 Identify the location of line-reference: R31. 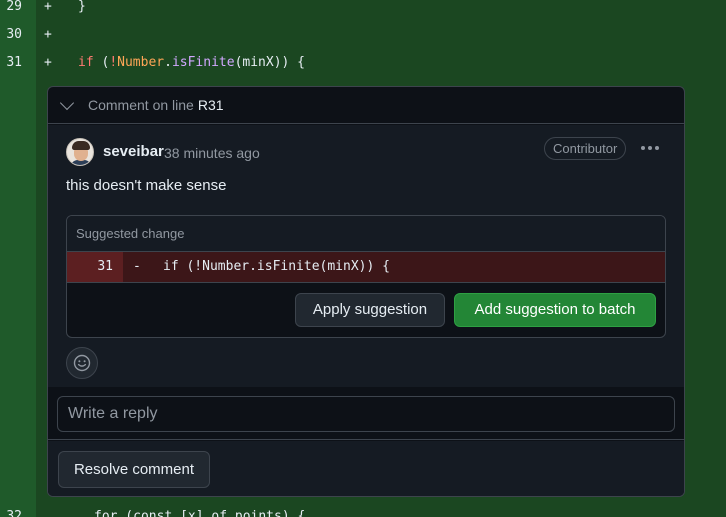
(210, 105).